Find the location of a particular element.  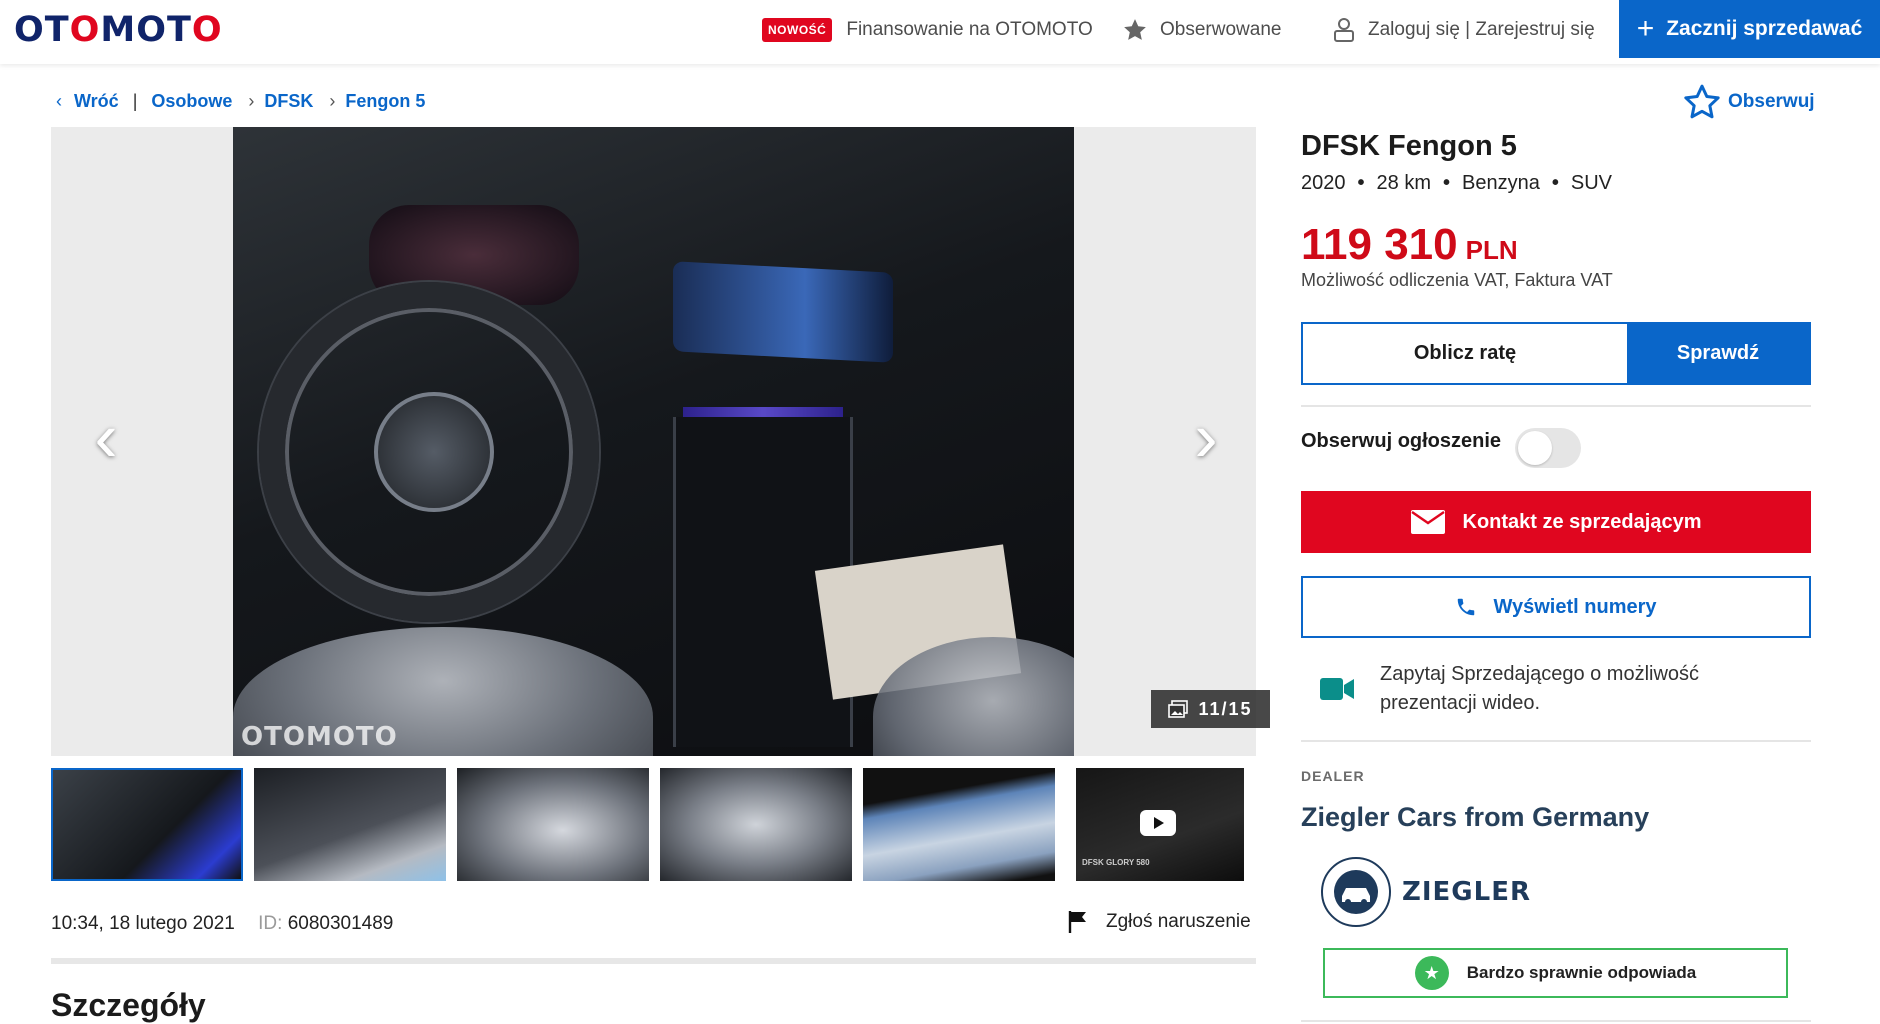

start-selling-label: Zacznij sprzedawać is located at coordinates (1764, 28).